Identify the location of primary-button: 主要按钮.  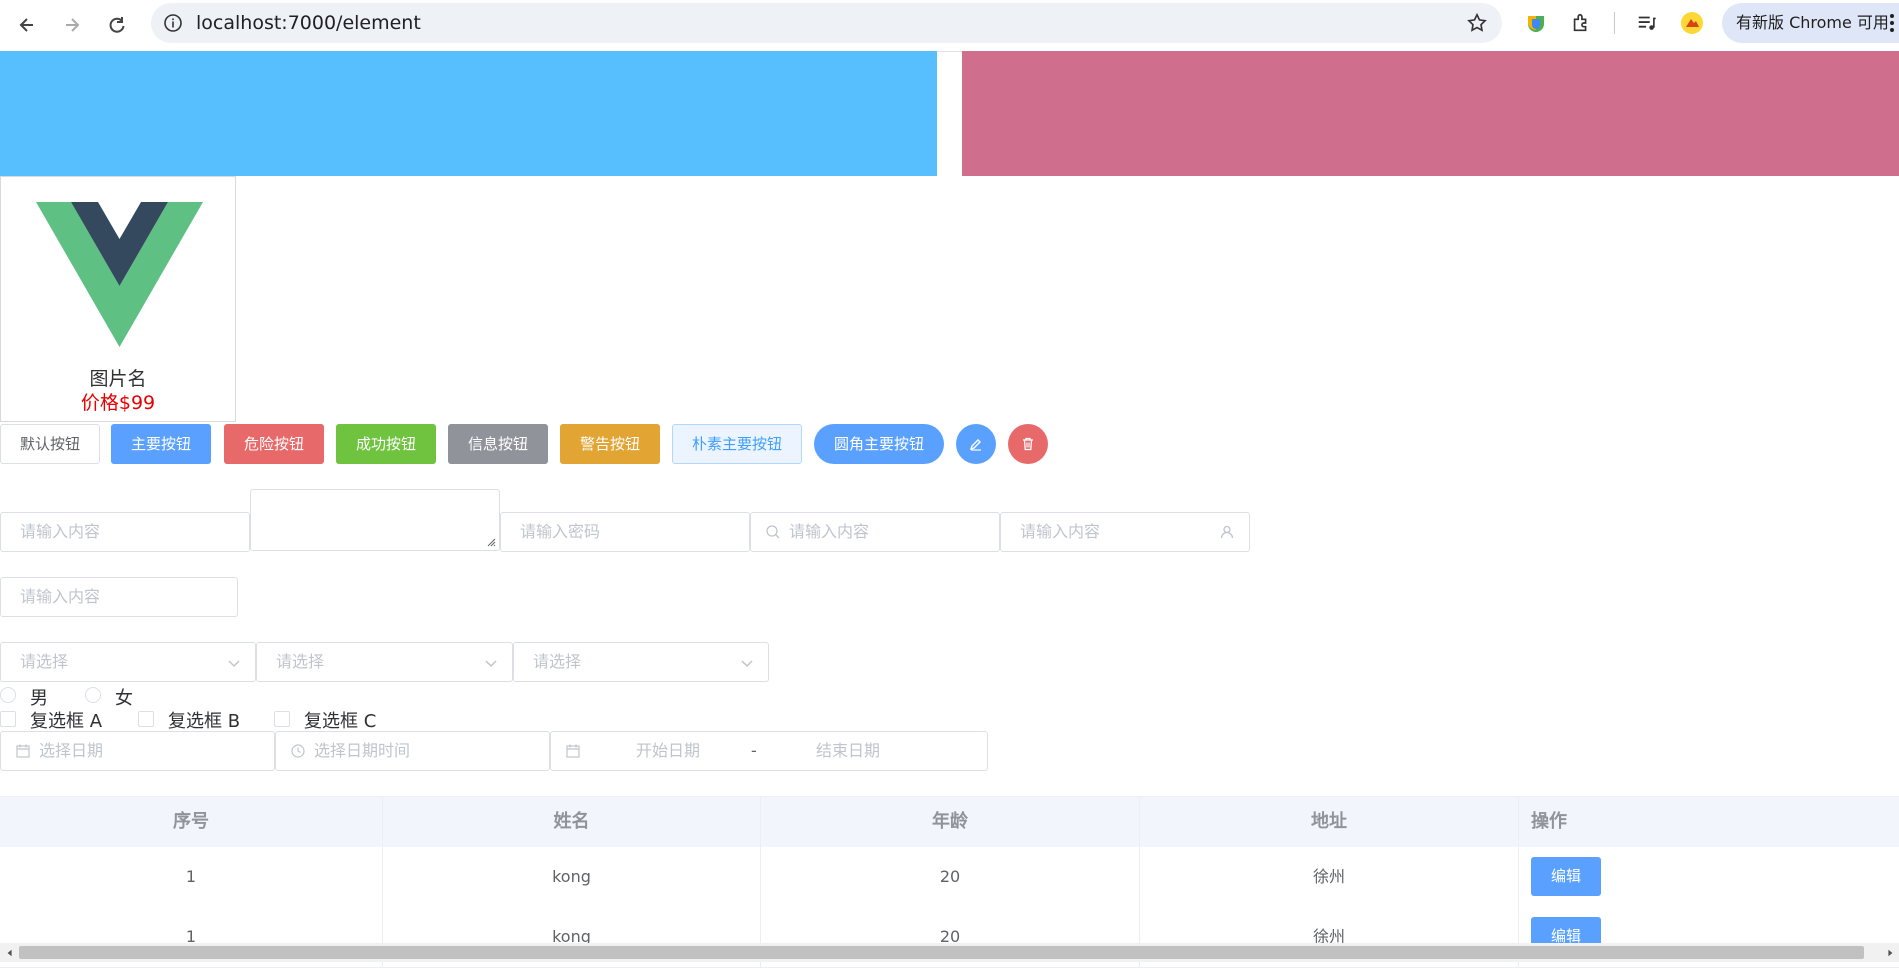
(161, 444).